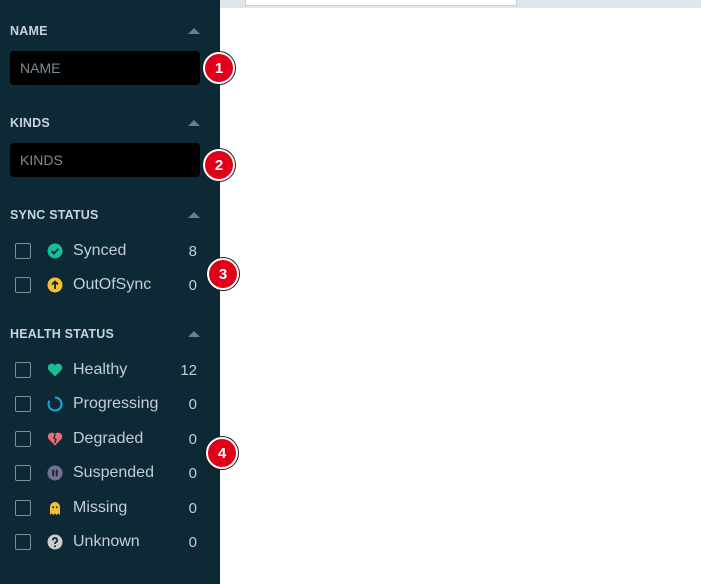 This screenshot has height=584, width=701. I want to click on health-filter-unknown: Unknown 0, so click(106, 542).